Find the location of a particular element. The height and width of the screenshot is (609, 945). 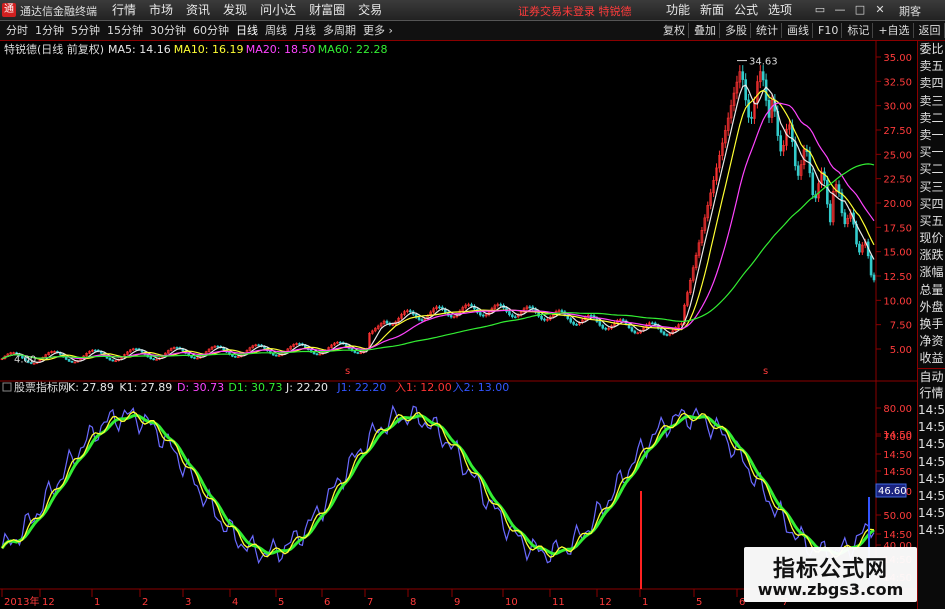

price-tick-label: 10.00 is located at coordinates (897, 301).